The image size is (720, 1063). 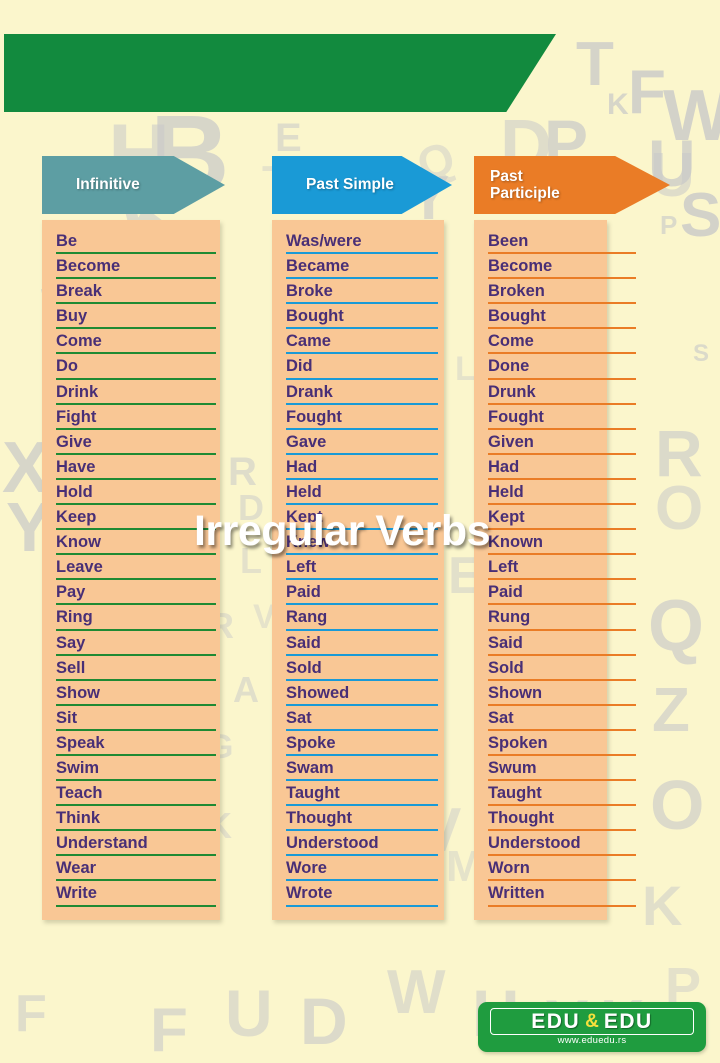 I want to click on logo-website-url: www.eduedu.rs, so click(x=592, y=1040).